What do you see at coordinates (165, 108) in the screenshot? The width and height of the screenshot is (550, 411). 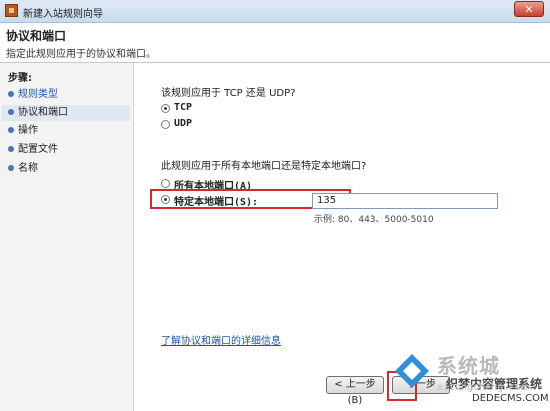 I see `tcp-radio` at bounding box center [165, 108].